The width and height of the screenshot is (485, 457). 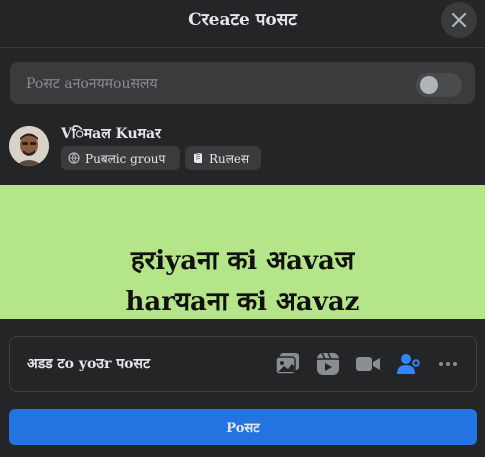 I want to click on post-anonymously-toggle, so click(x=439, y=85).